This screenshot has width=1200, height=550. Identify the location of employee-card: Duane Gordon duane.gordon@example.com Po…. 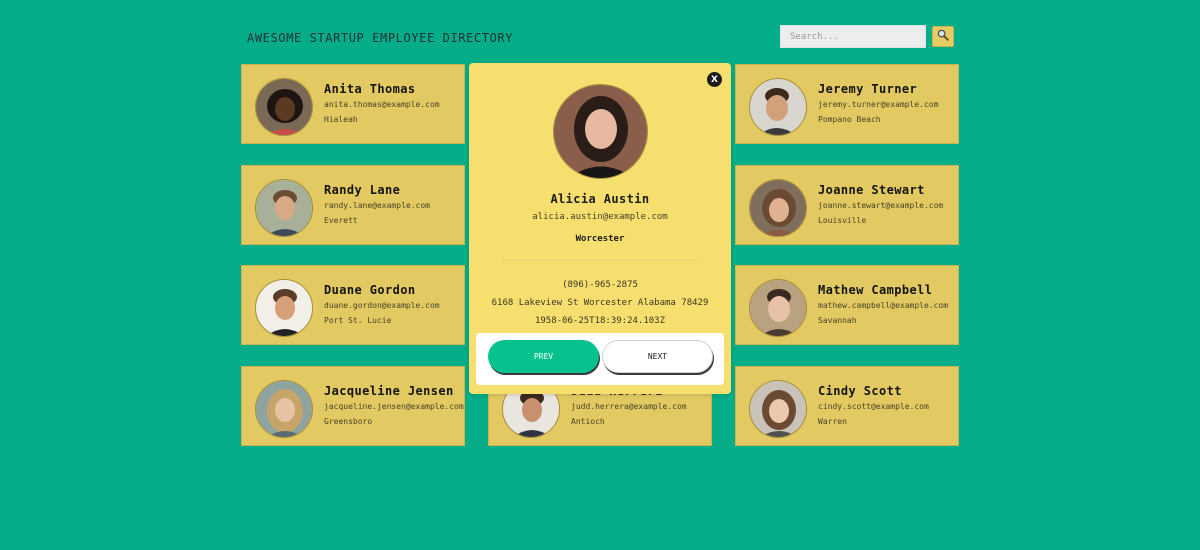
(353, 305).